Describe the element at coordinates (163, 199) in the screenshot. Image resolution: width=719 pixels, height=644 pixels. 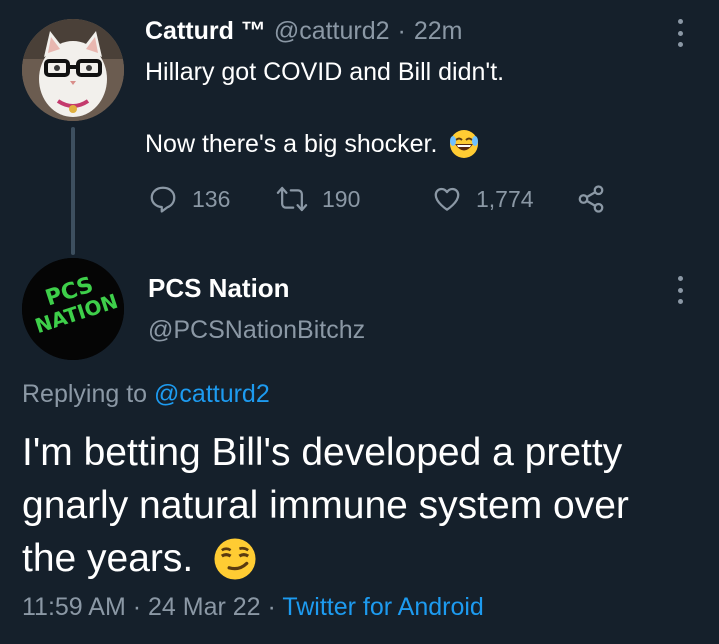
I see `reply-icon` at that location.